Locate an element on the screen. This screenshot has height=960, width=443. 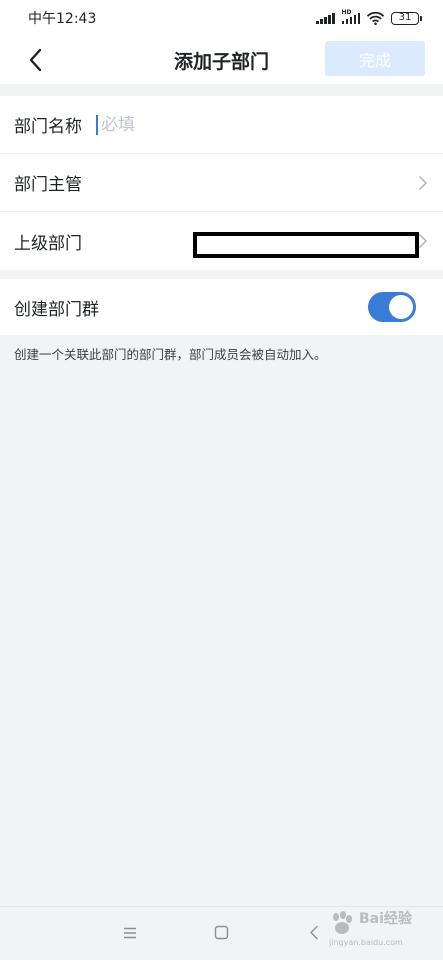
create-group-label: 创建部门群 is located at coordinates (56, 309).